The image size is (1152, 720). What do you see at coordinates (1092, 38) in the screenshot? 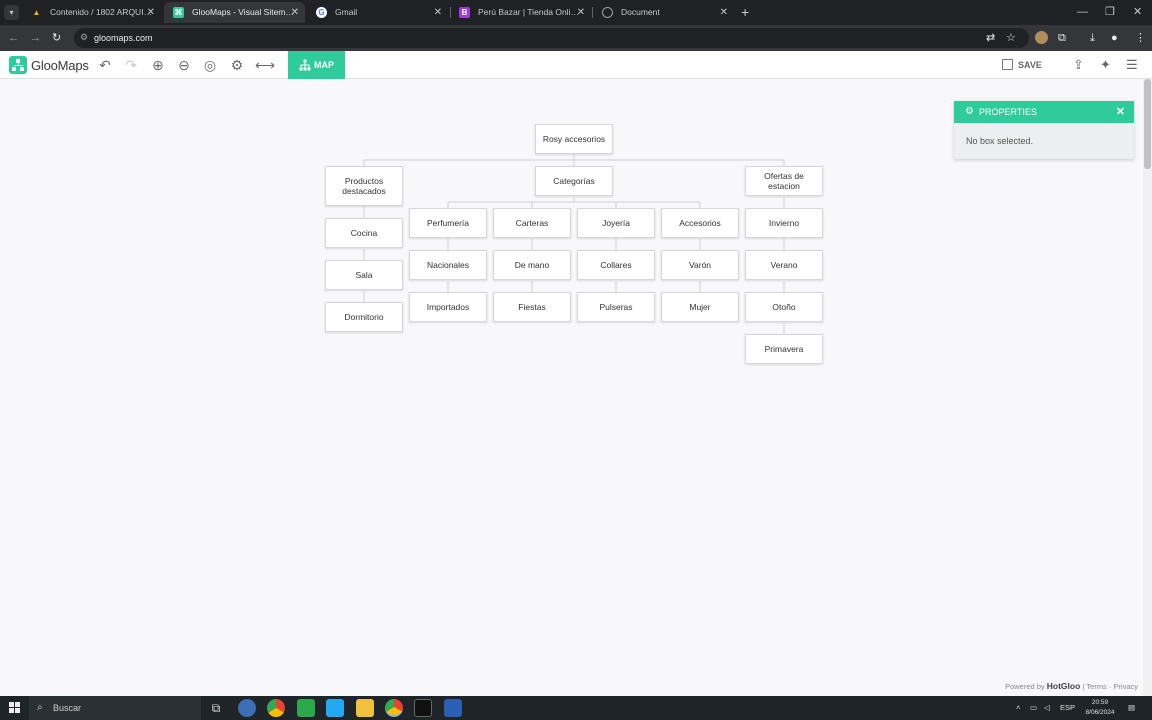
I see `download-icon: ⤓` at bounding box center [1092, 38].